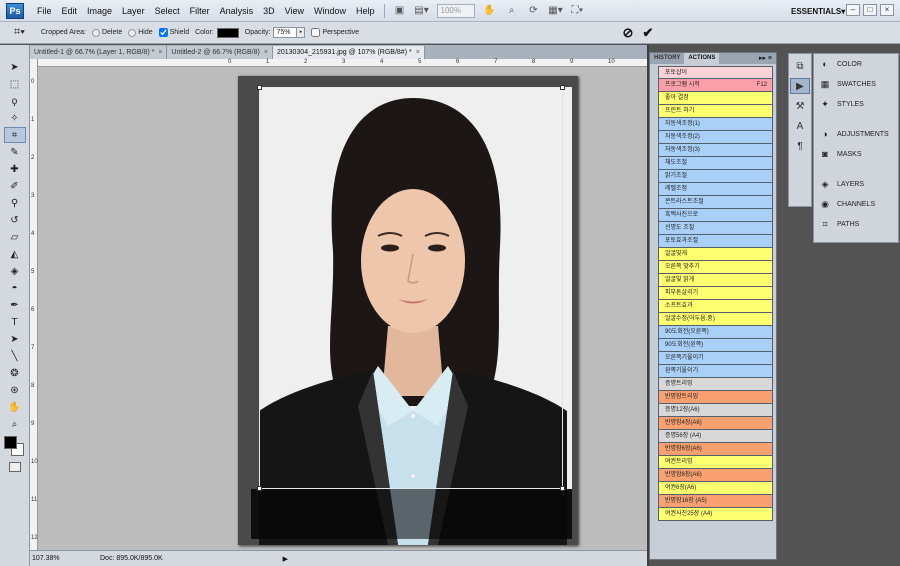 Image resolution: width=900 pixels, height=566 pixels. What do you see at coordinates (856, 64) in the screenshot?
I see `dock-panel-color: ◐ COLOR` at bounding box center [856, 64].